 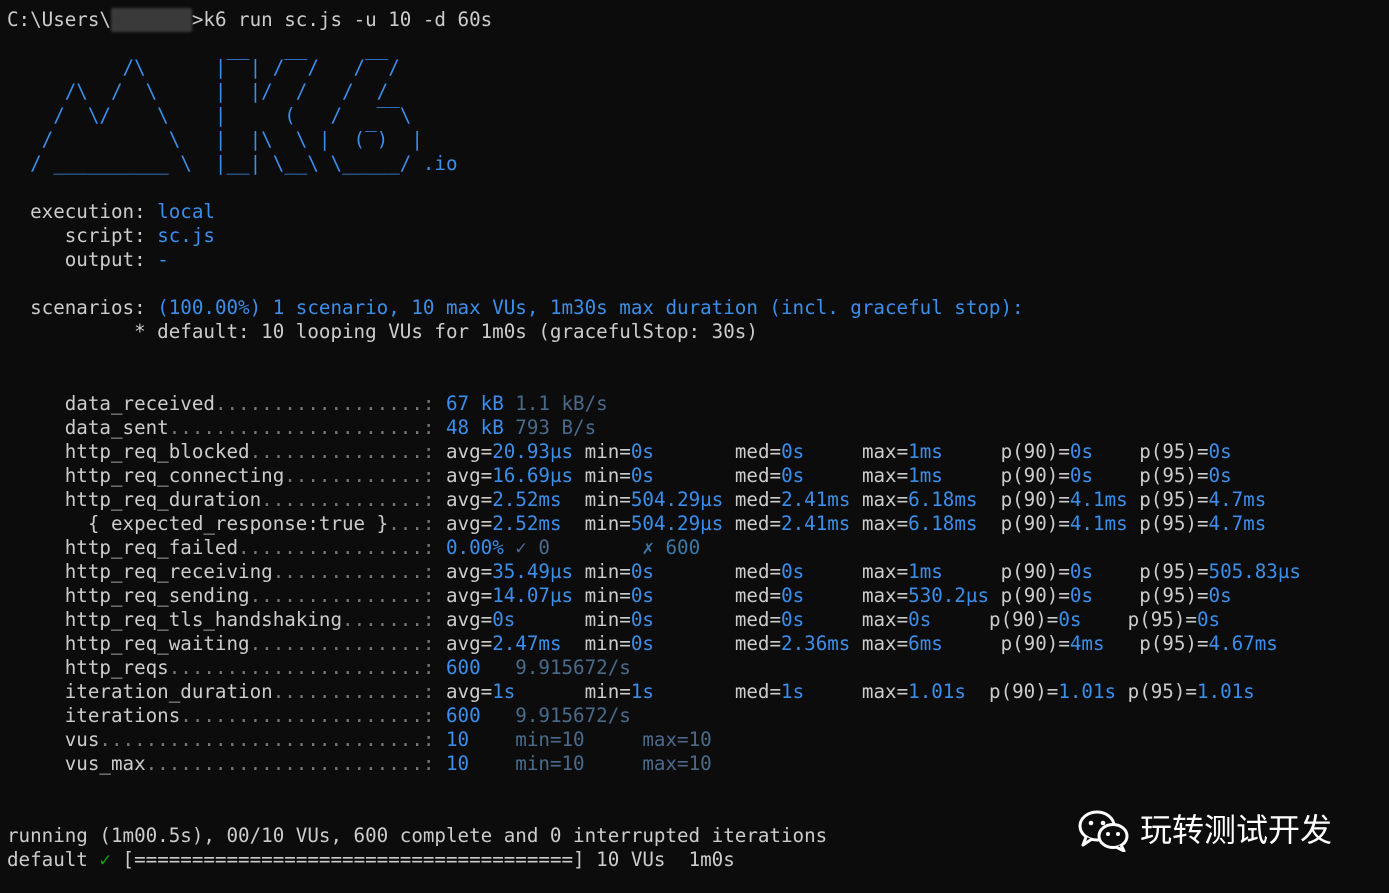 I want to click on stat-value: 35.49µs, so click(x=533, y=571).